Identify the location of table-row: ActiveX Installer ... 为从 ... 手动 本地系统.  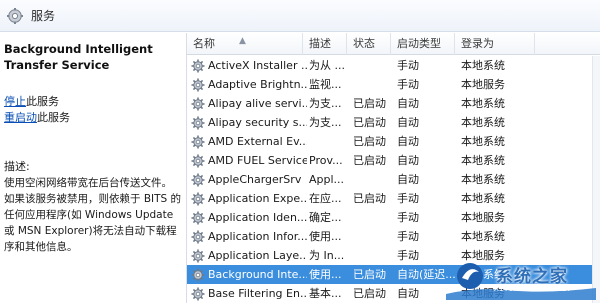
(393, 65).